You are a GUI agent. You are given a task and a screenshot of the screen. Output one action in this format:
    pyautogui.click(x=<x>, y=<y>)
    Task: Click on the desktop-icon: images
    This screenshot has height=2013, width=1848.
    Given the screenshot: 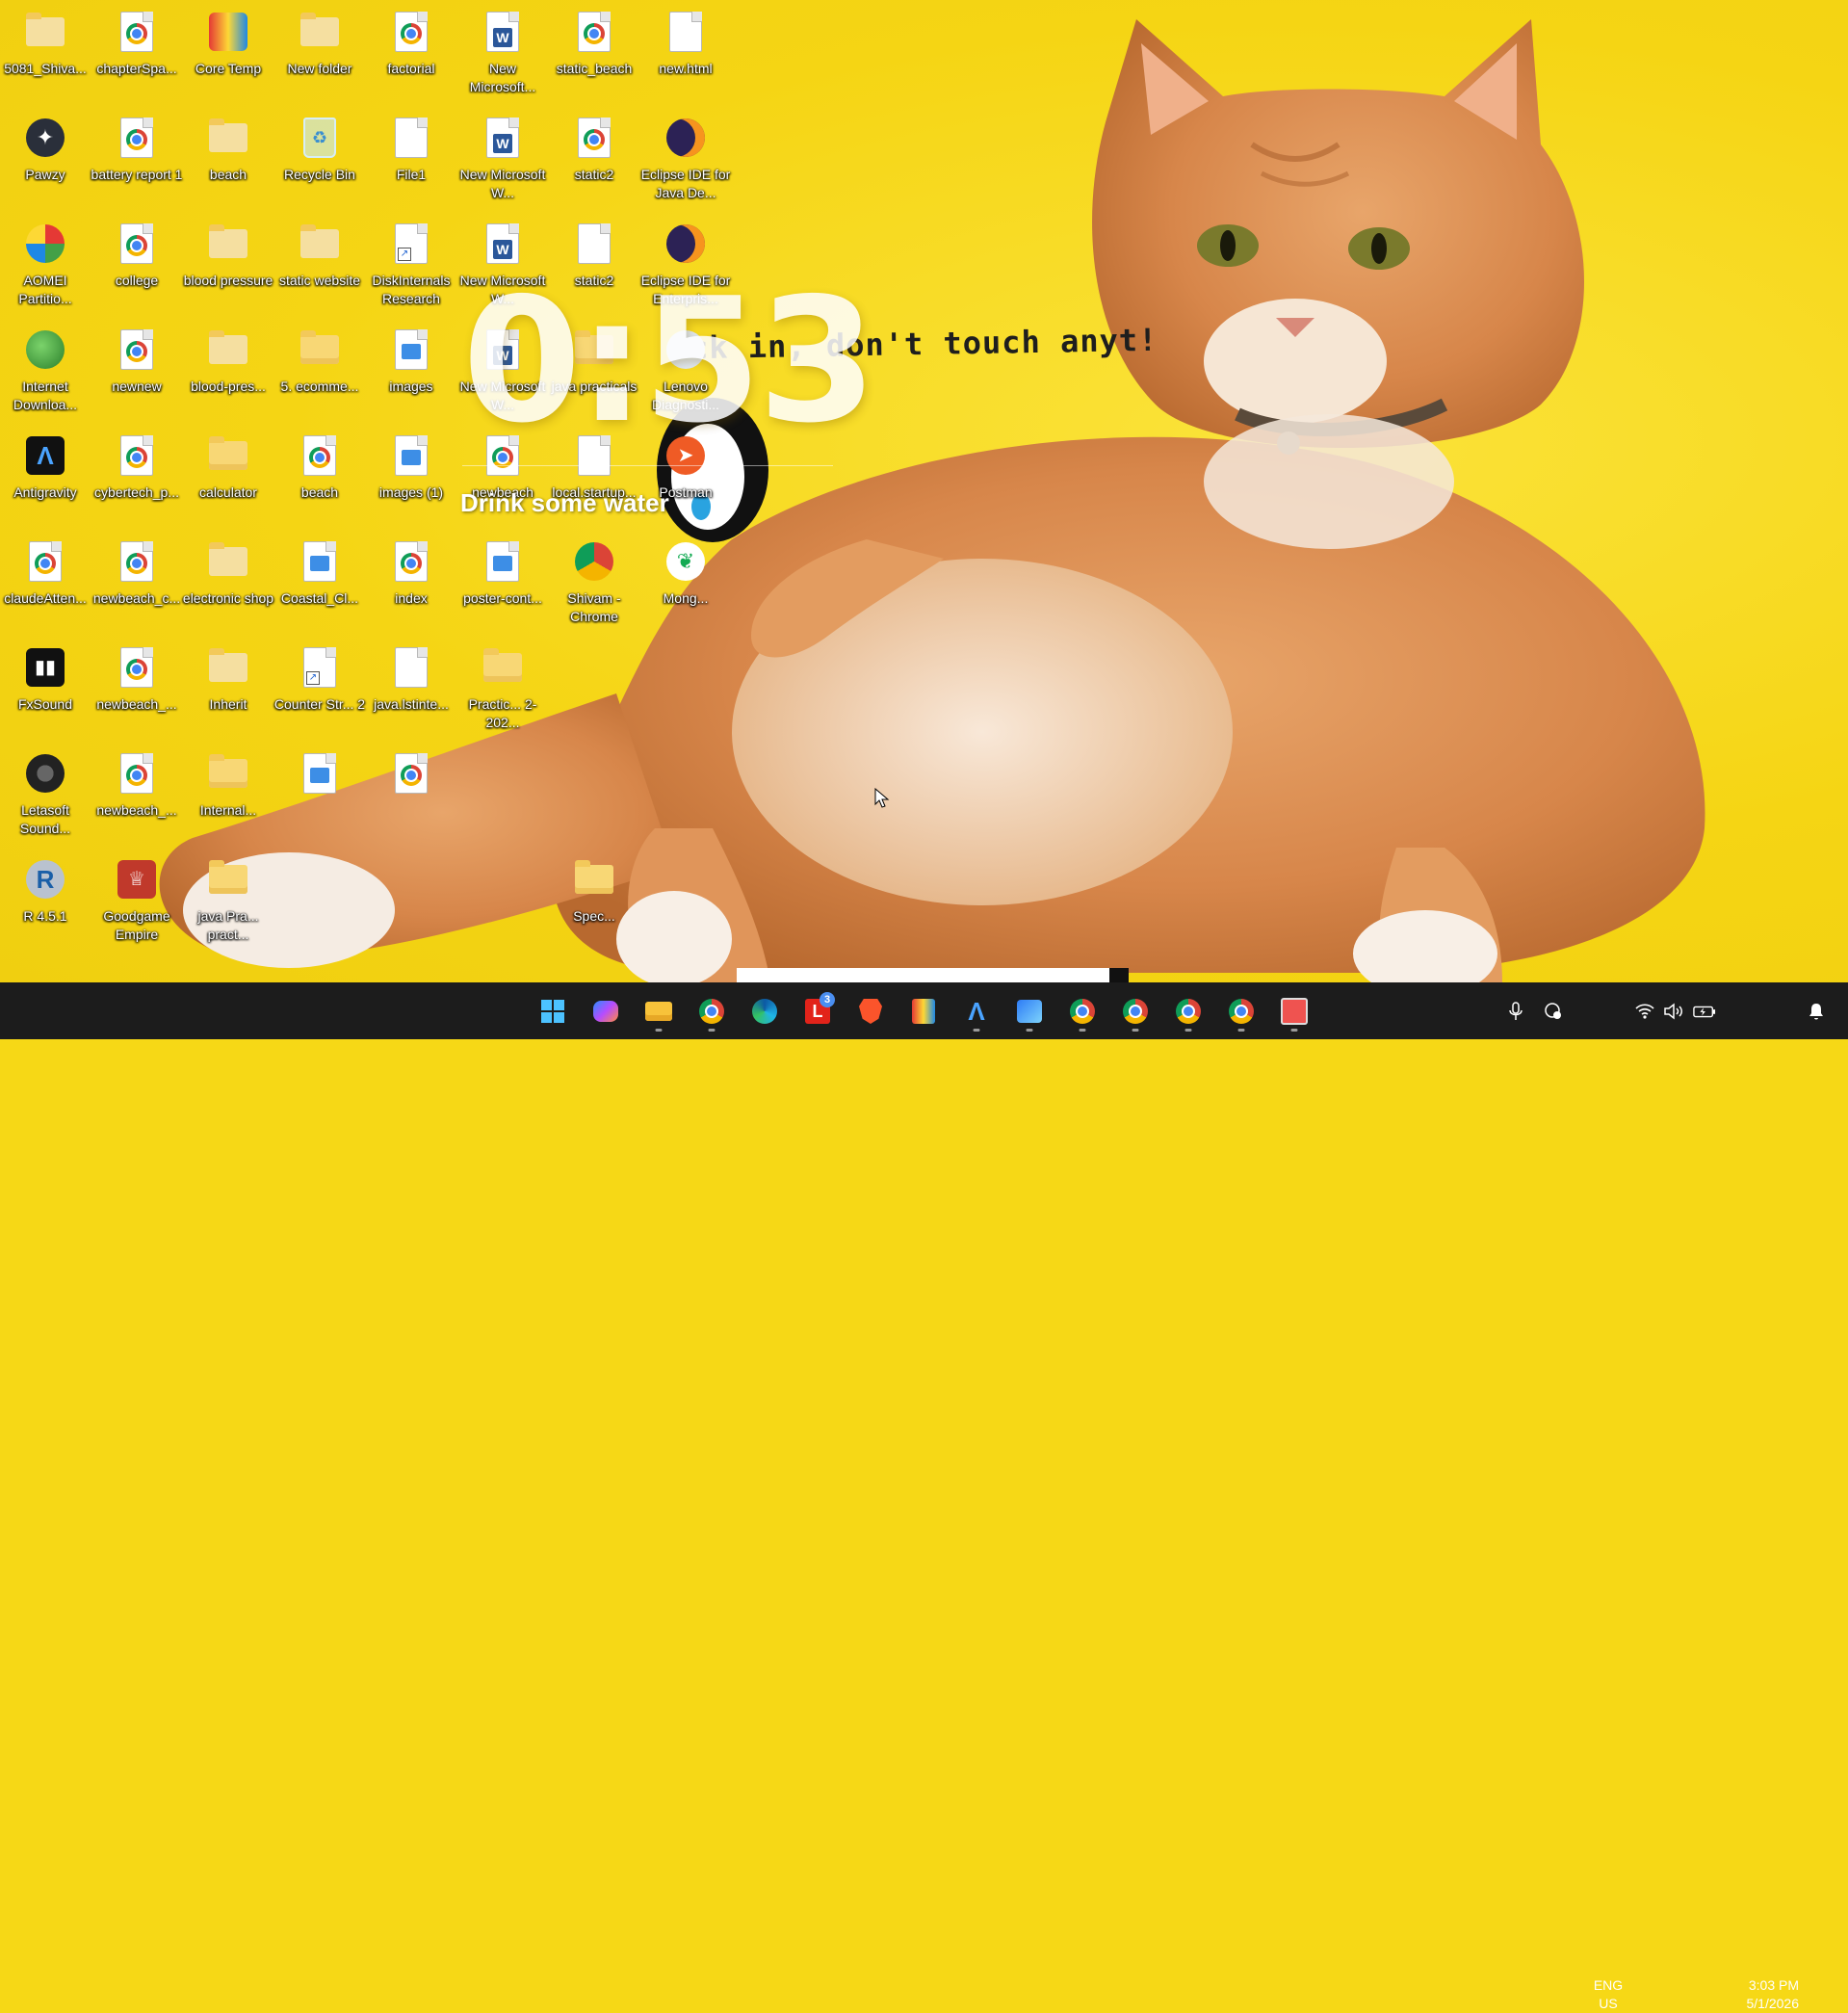 What is the action you would take?
    pyautogui.click(x=411, y=374)
    